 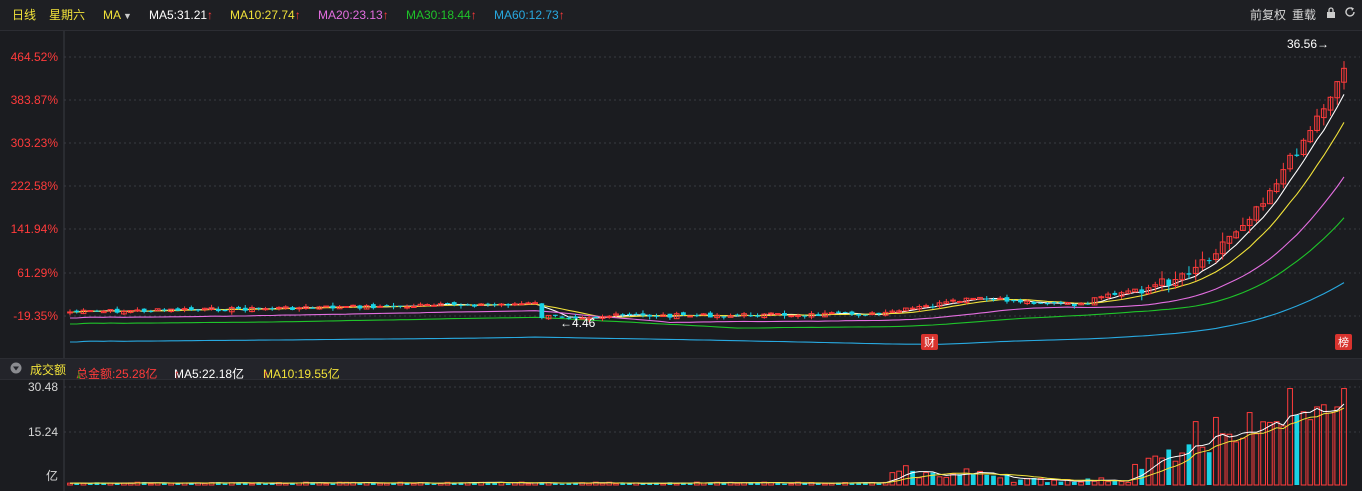 What do you see at coordinates (35, 186) in the screenshot?
I see `y-tick-label: 222.58%` at bounding box center [35, 186].